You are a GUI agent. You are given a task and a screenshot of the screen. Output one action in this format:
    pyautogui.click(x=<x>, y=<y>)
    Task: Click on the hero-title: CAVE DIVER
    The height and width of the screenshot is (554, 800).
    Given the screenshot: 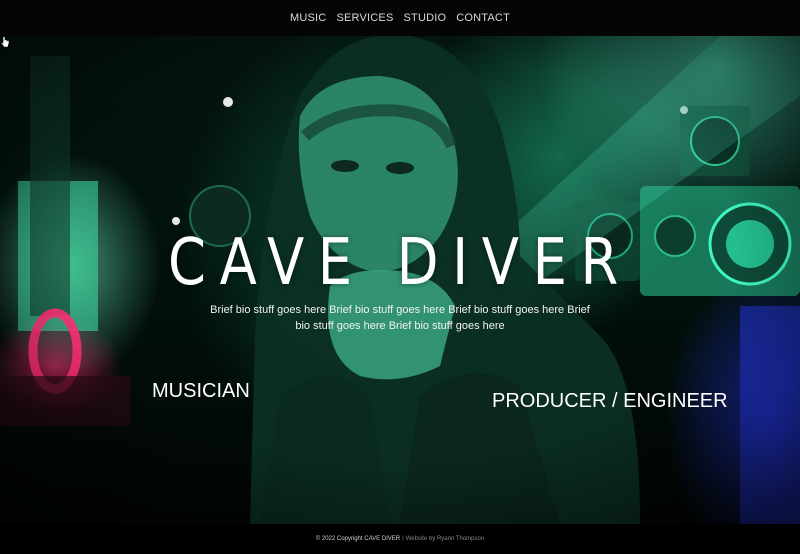 What is the action you would take?
    pyautogui.click(x=400, y=263)
    